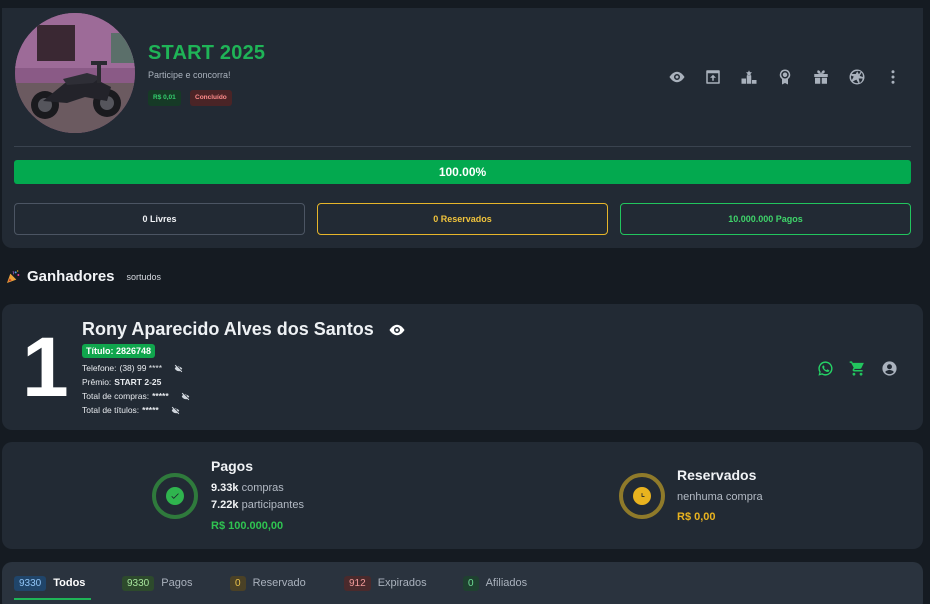  What do you see at coordinates (207, 53) in the screenshot?
I see `campaign-title: START 2025` at bounding box center [207, 53].